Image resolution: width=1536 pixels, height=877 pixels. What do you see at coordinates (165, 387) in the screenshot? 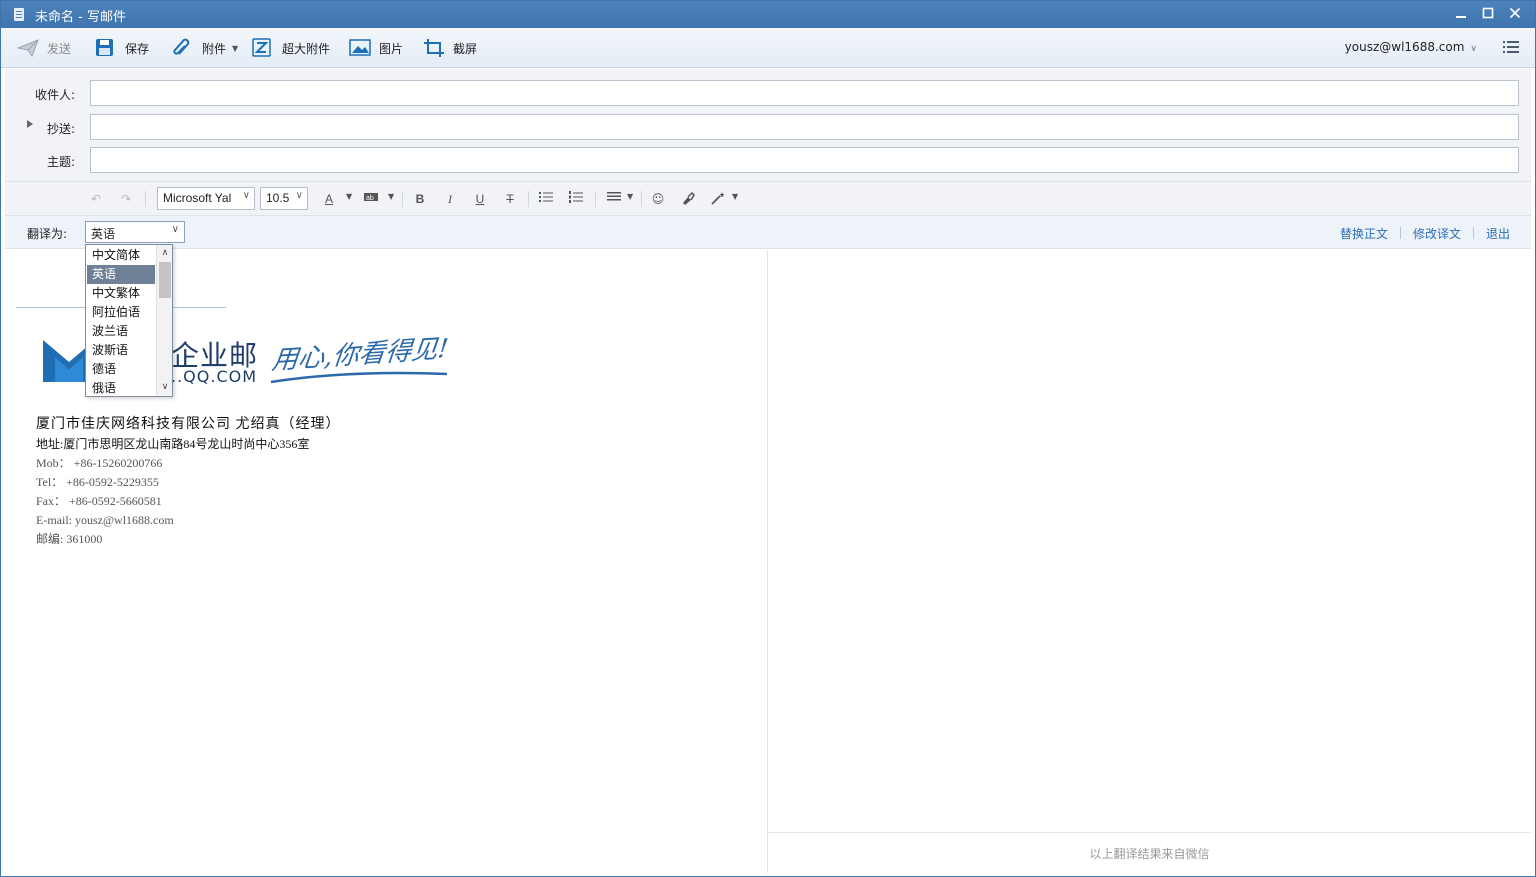
I see `scroll-down-icon: ∨` at bounding box center [165, 387].